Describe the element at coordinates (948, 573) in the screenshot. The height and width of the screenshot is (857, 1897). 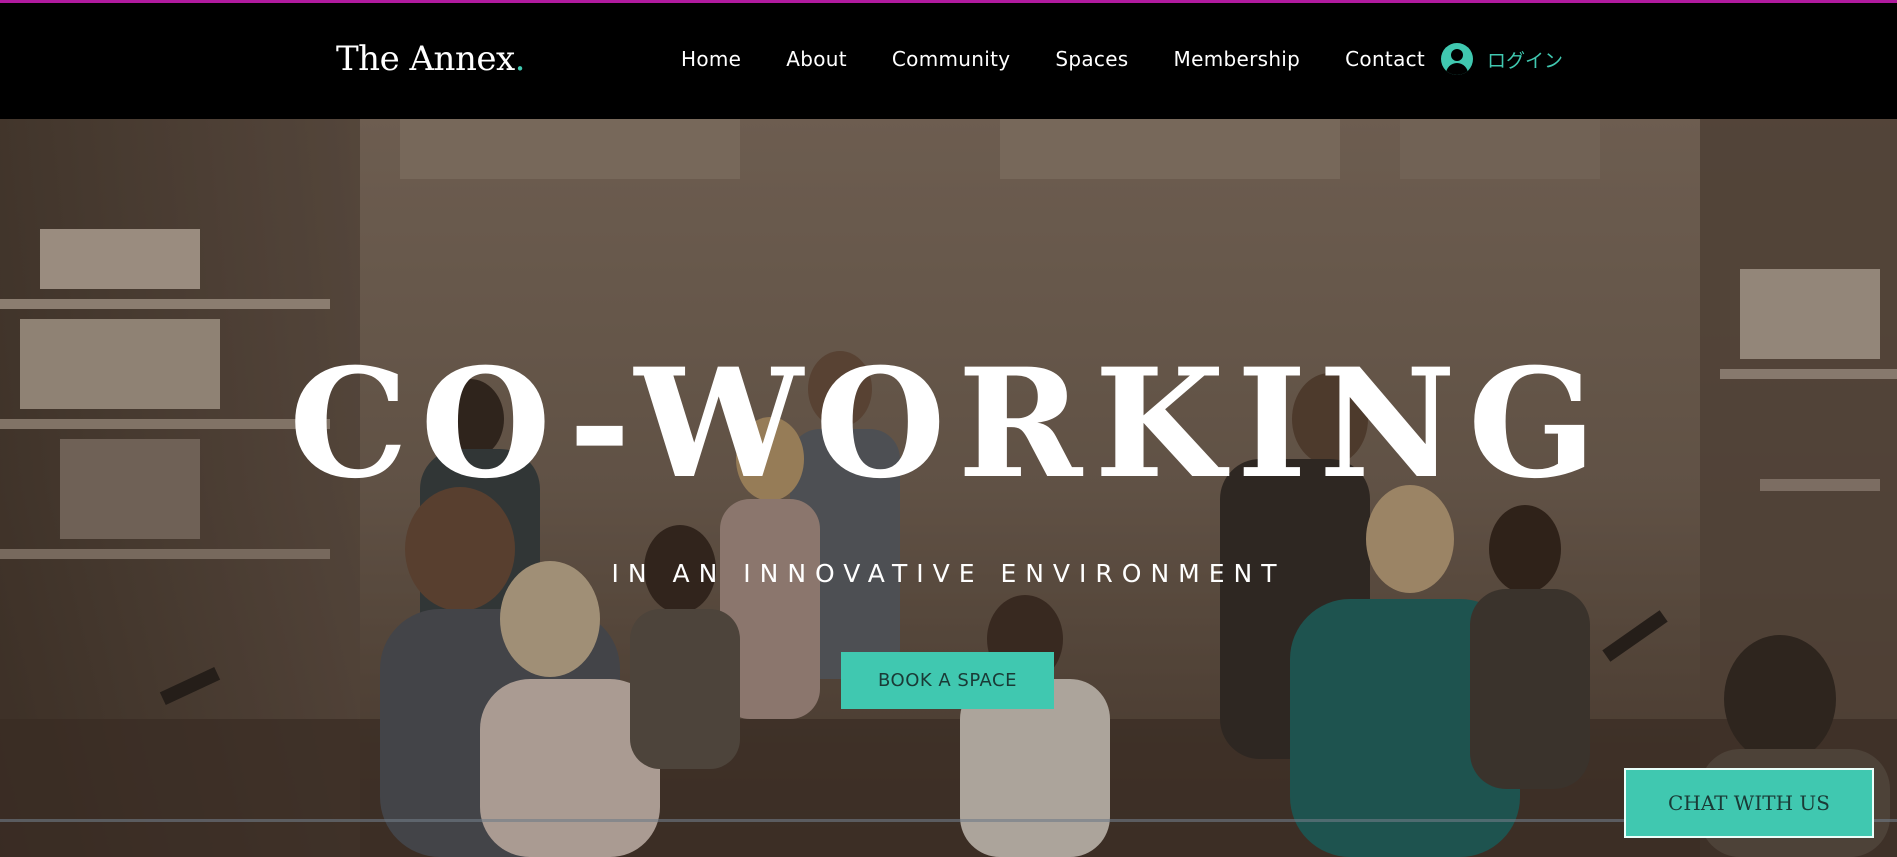
I see `hero-subheadline: IN AN INNOVATIVE ENVIRONMENT` at that location.